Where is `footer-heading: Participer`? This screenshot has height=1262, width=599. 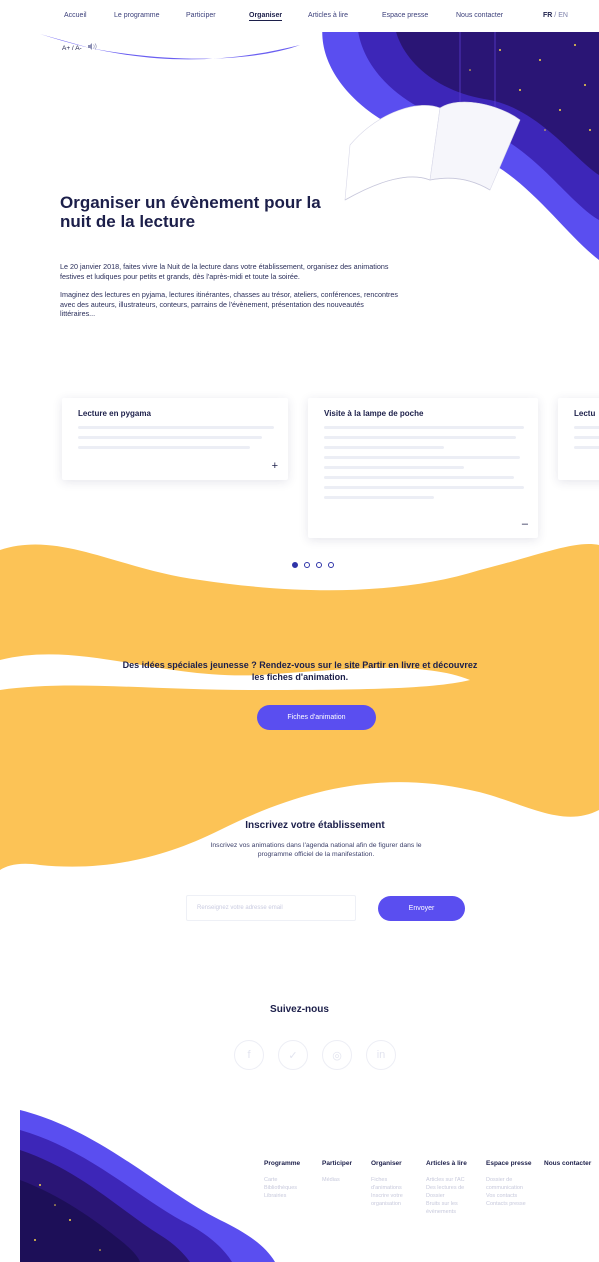
footer-heading: Participer is located at coordinates (337, 1163).